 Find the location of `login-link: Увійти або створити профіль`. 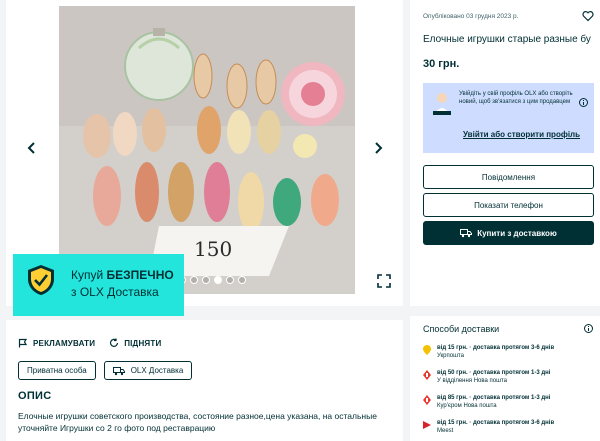

login-link: Увійти або створити профіль is located at coordinates (521, 134).